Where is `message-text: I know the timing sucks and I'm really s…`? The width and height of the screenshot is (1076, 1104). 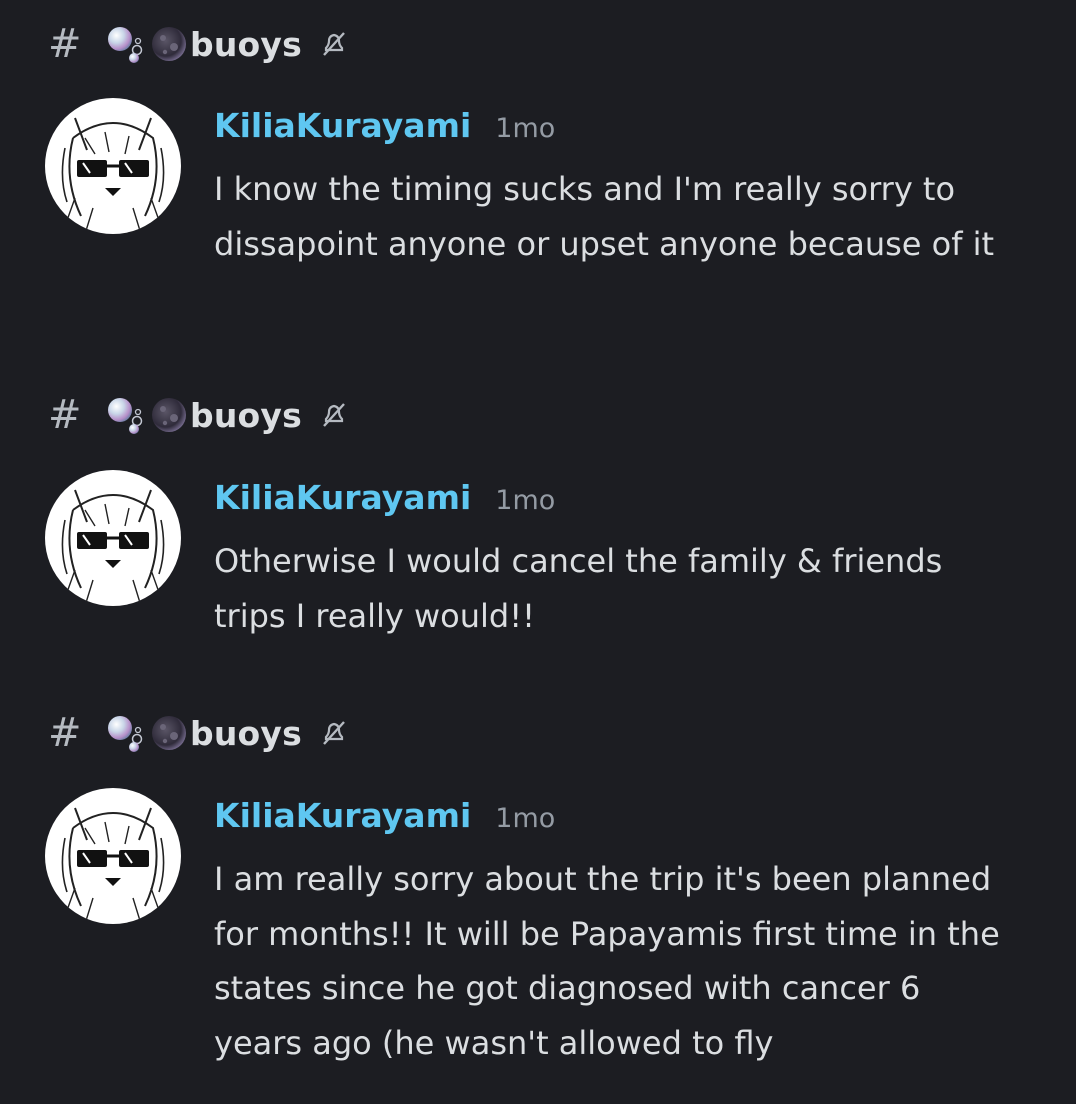 message-text: I know the timing sucks and I'm really s… is located at coordinates (604, 216).